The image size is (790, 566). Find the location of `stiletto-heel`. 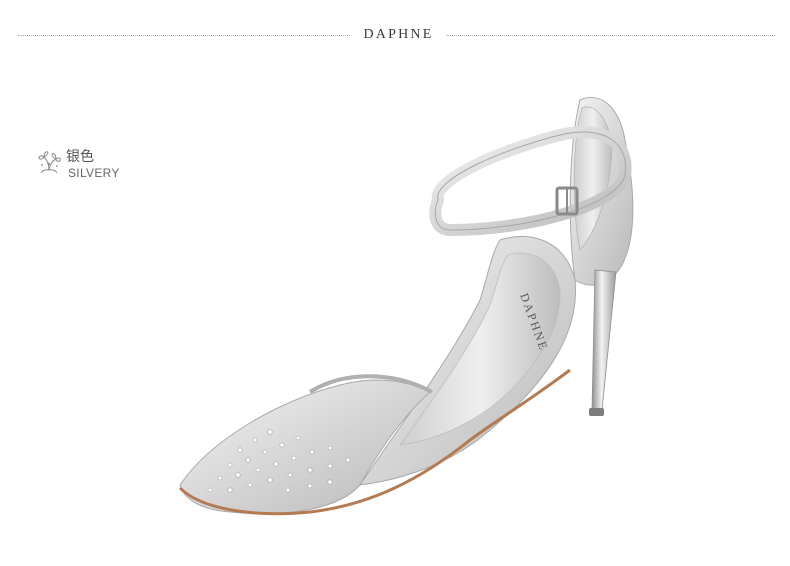

stiletto-heel is located at coordinates (604, 340).